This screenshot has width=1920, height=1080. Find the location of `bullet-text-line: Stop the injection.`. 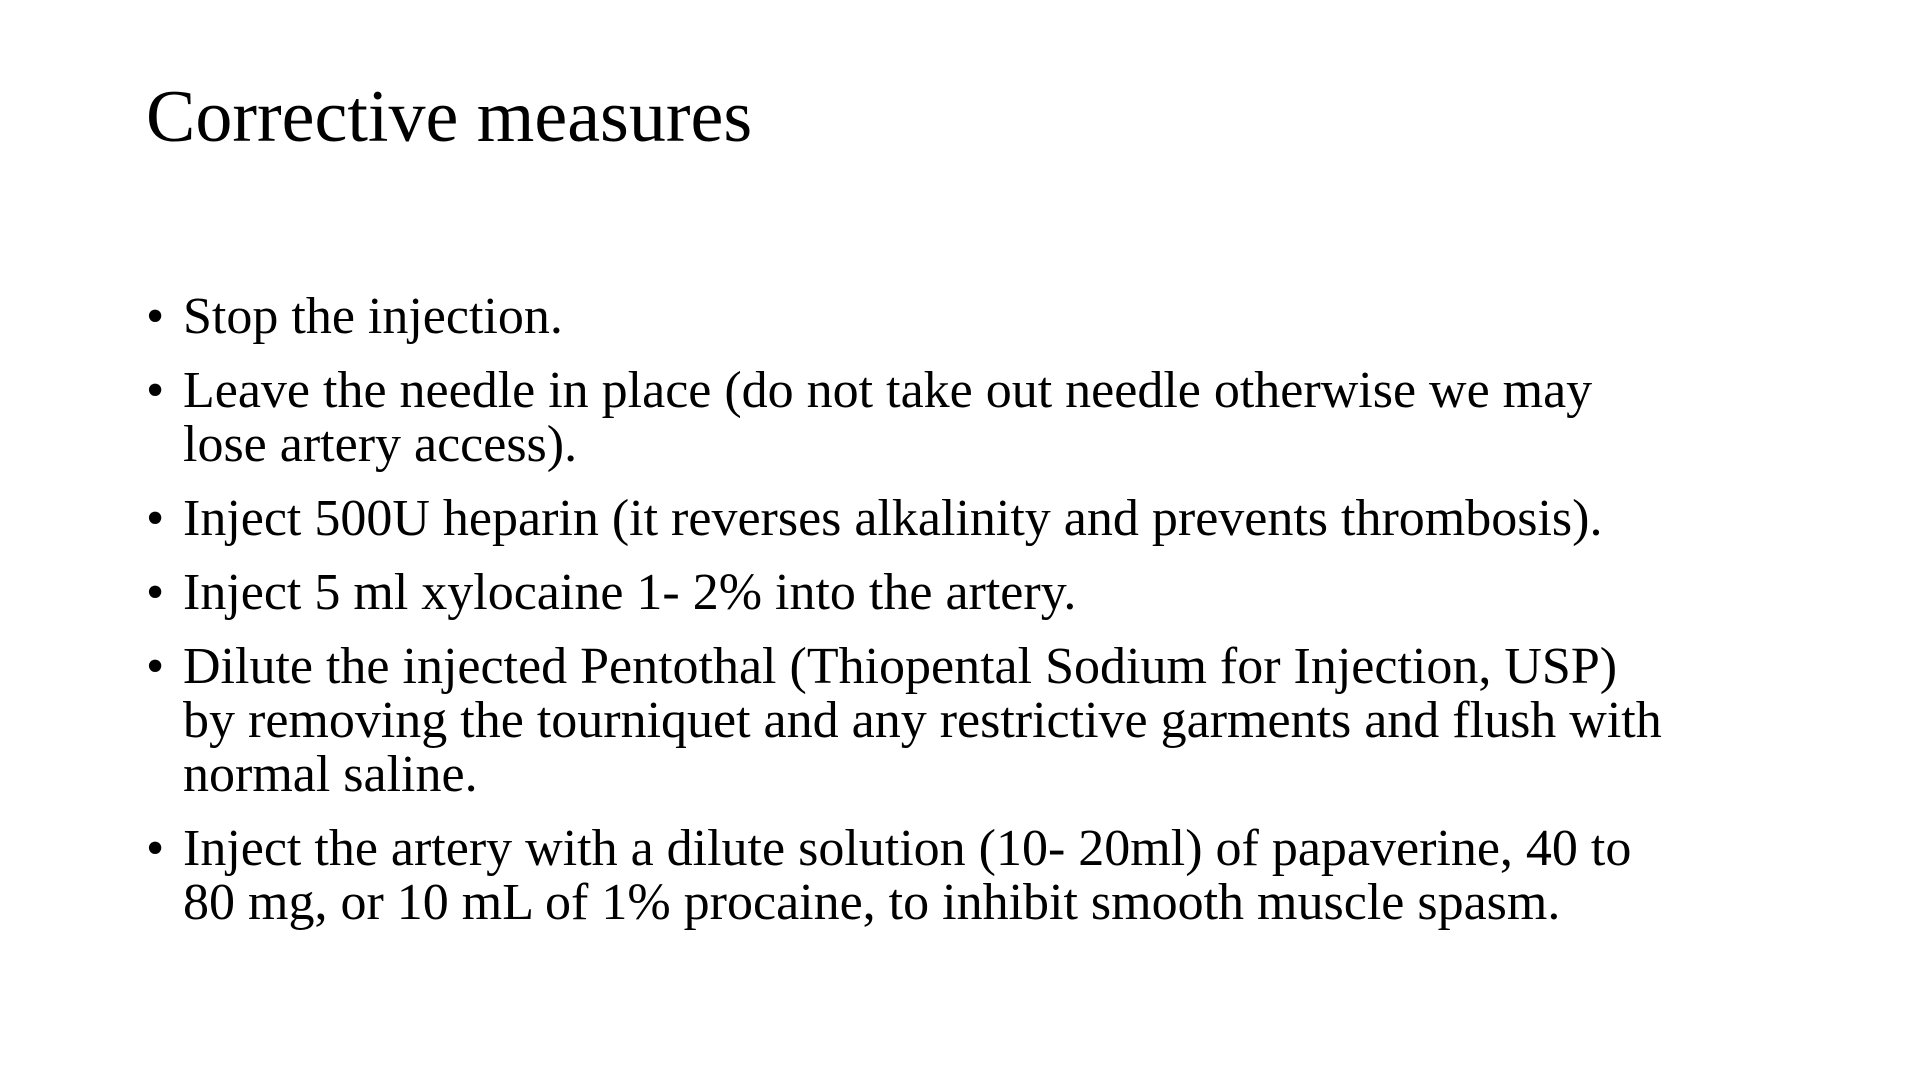

bullet-text-line: Stop the injection. is located at coordinates (373, 316).